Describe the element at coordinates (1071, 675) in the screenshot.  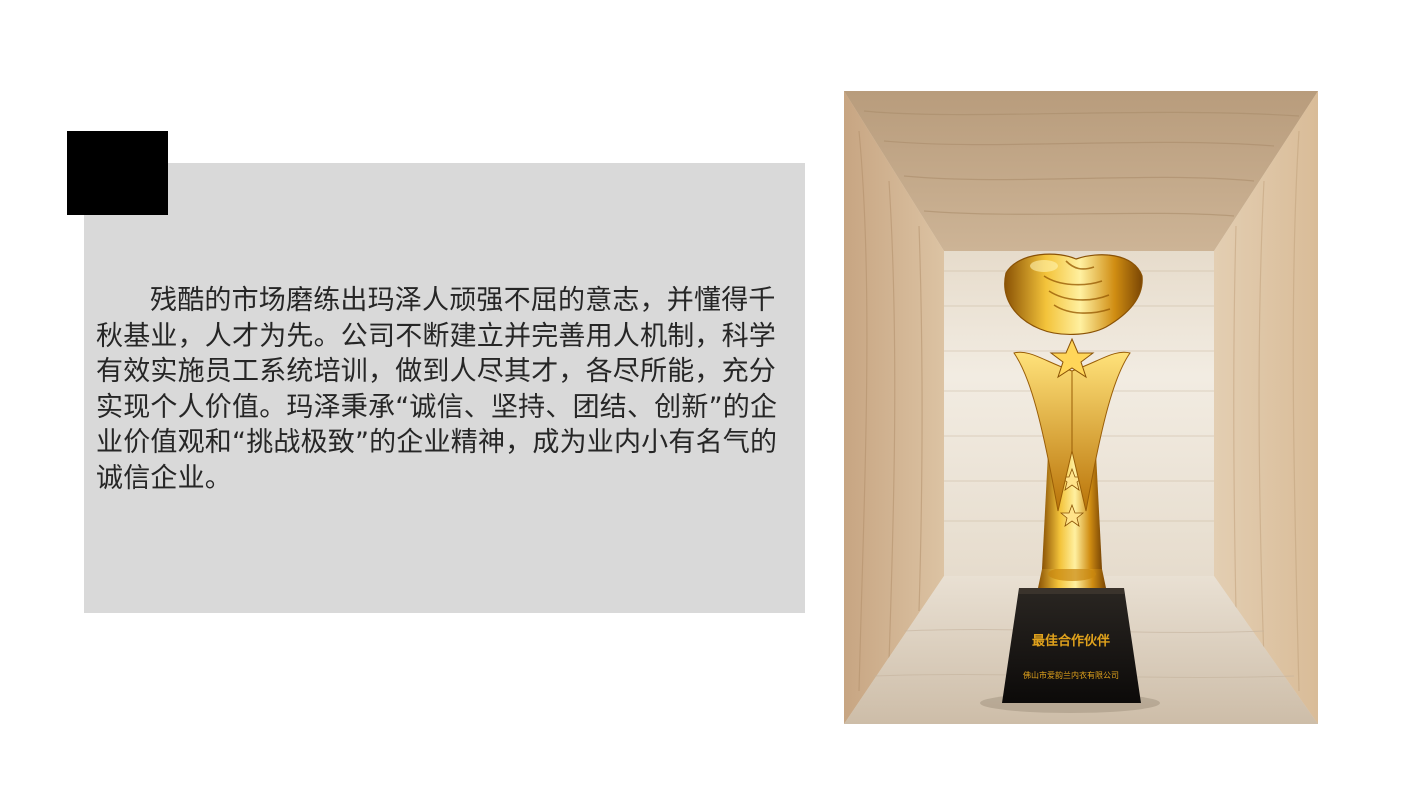
I see `award-recipient: 佛山市爱韵兰内衣有限公司` at that location.